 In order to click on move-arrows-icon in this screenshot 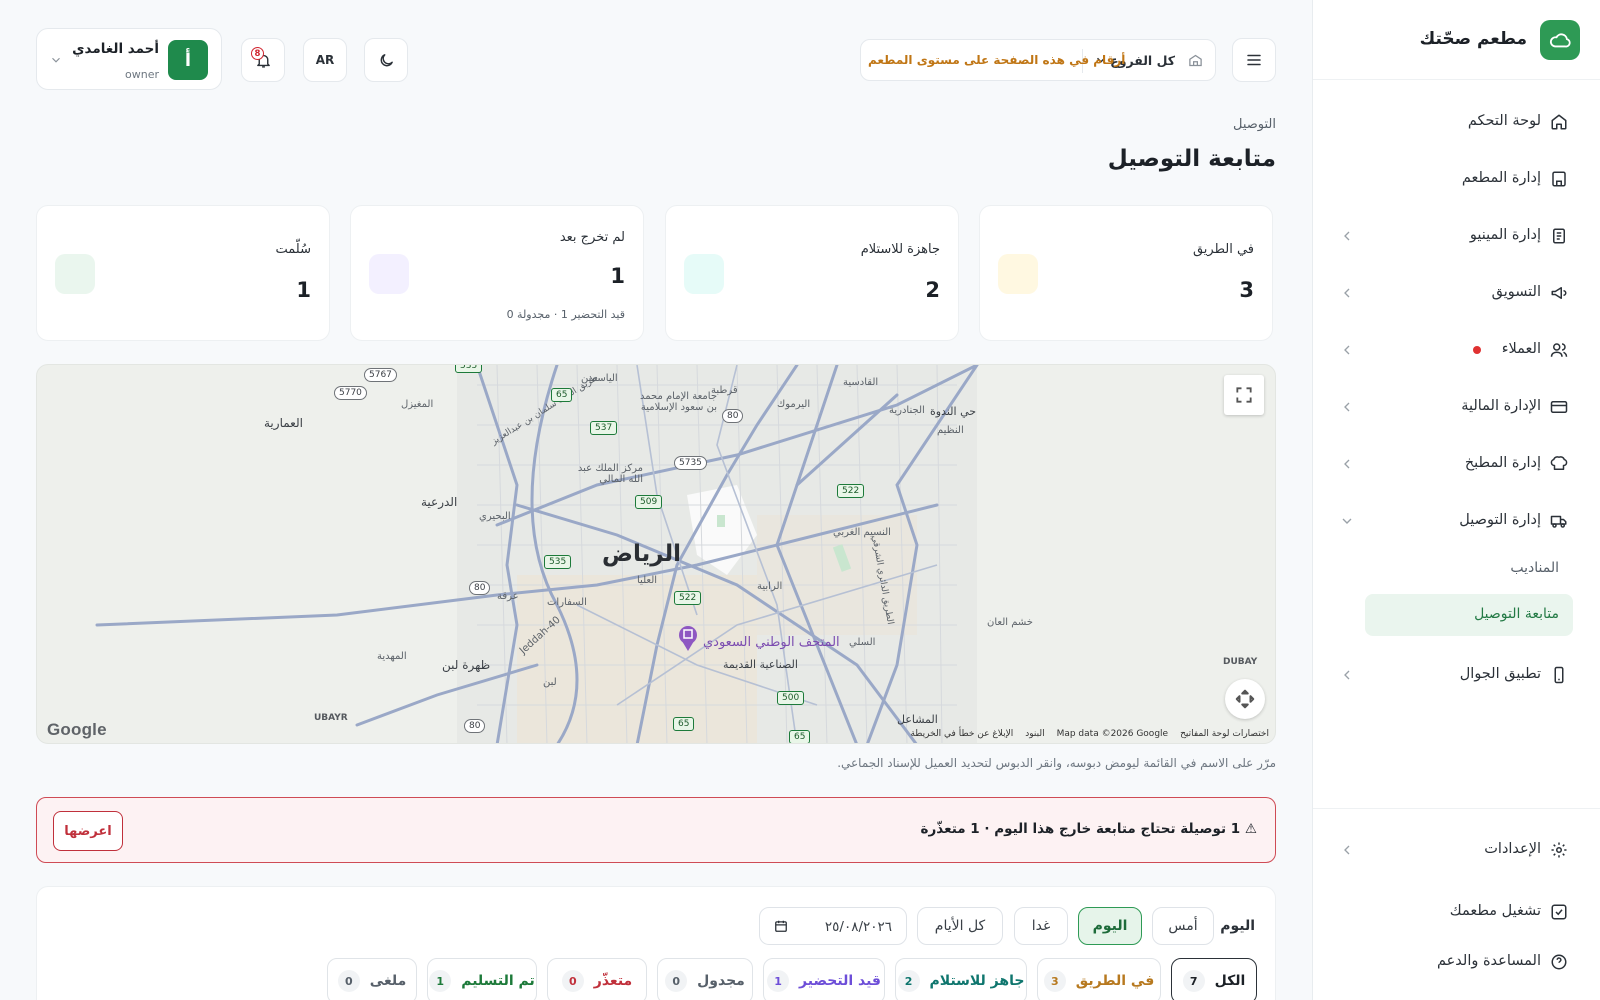, I will do `click(1245, 699)`.